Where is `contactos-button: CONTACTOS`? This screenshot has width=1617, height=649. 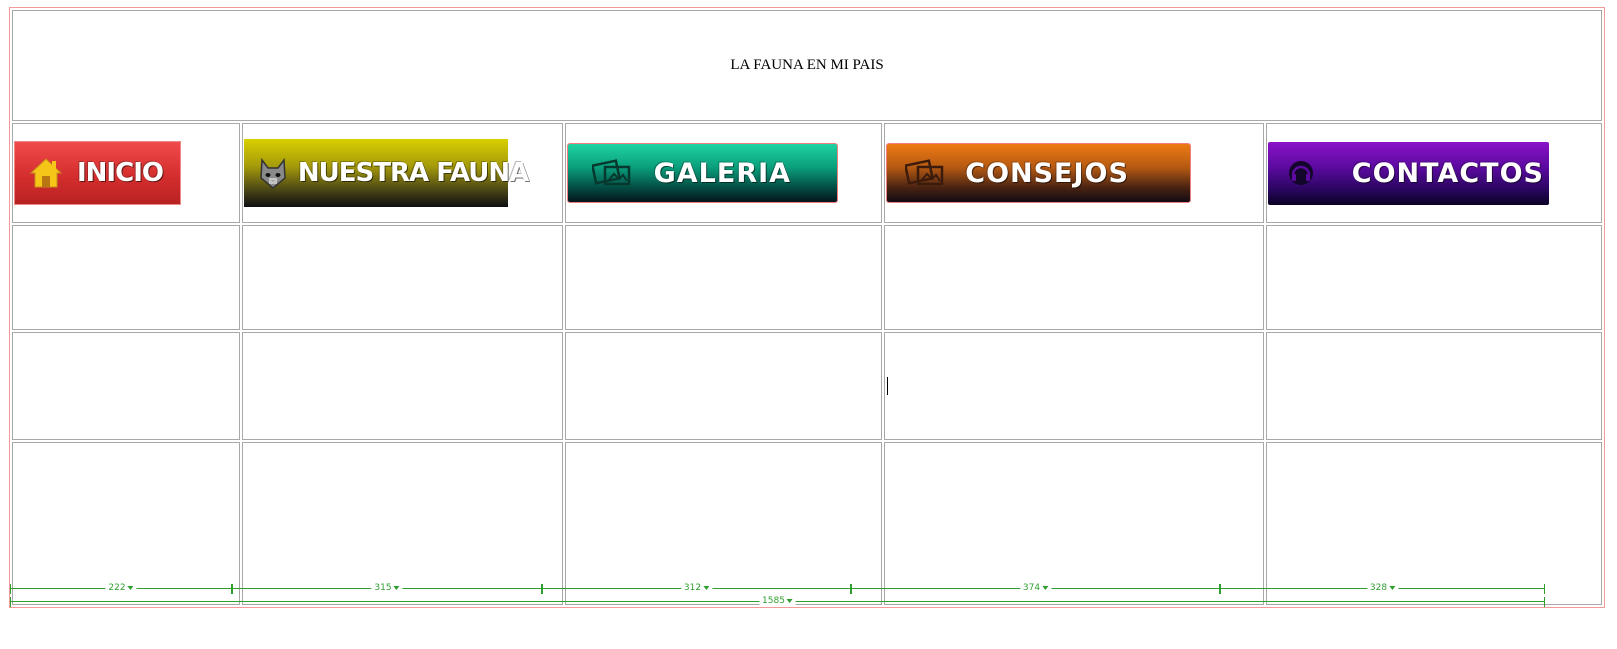 contactos-button: CONTACTOS is located at coordinates (1408, 173).